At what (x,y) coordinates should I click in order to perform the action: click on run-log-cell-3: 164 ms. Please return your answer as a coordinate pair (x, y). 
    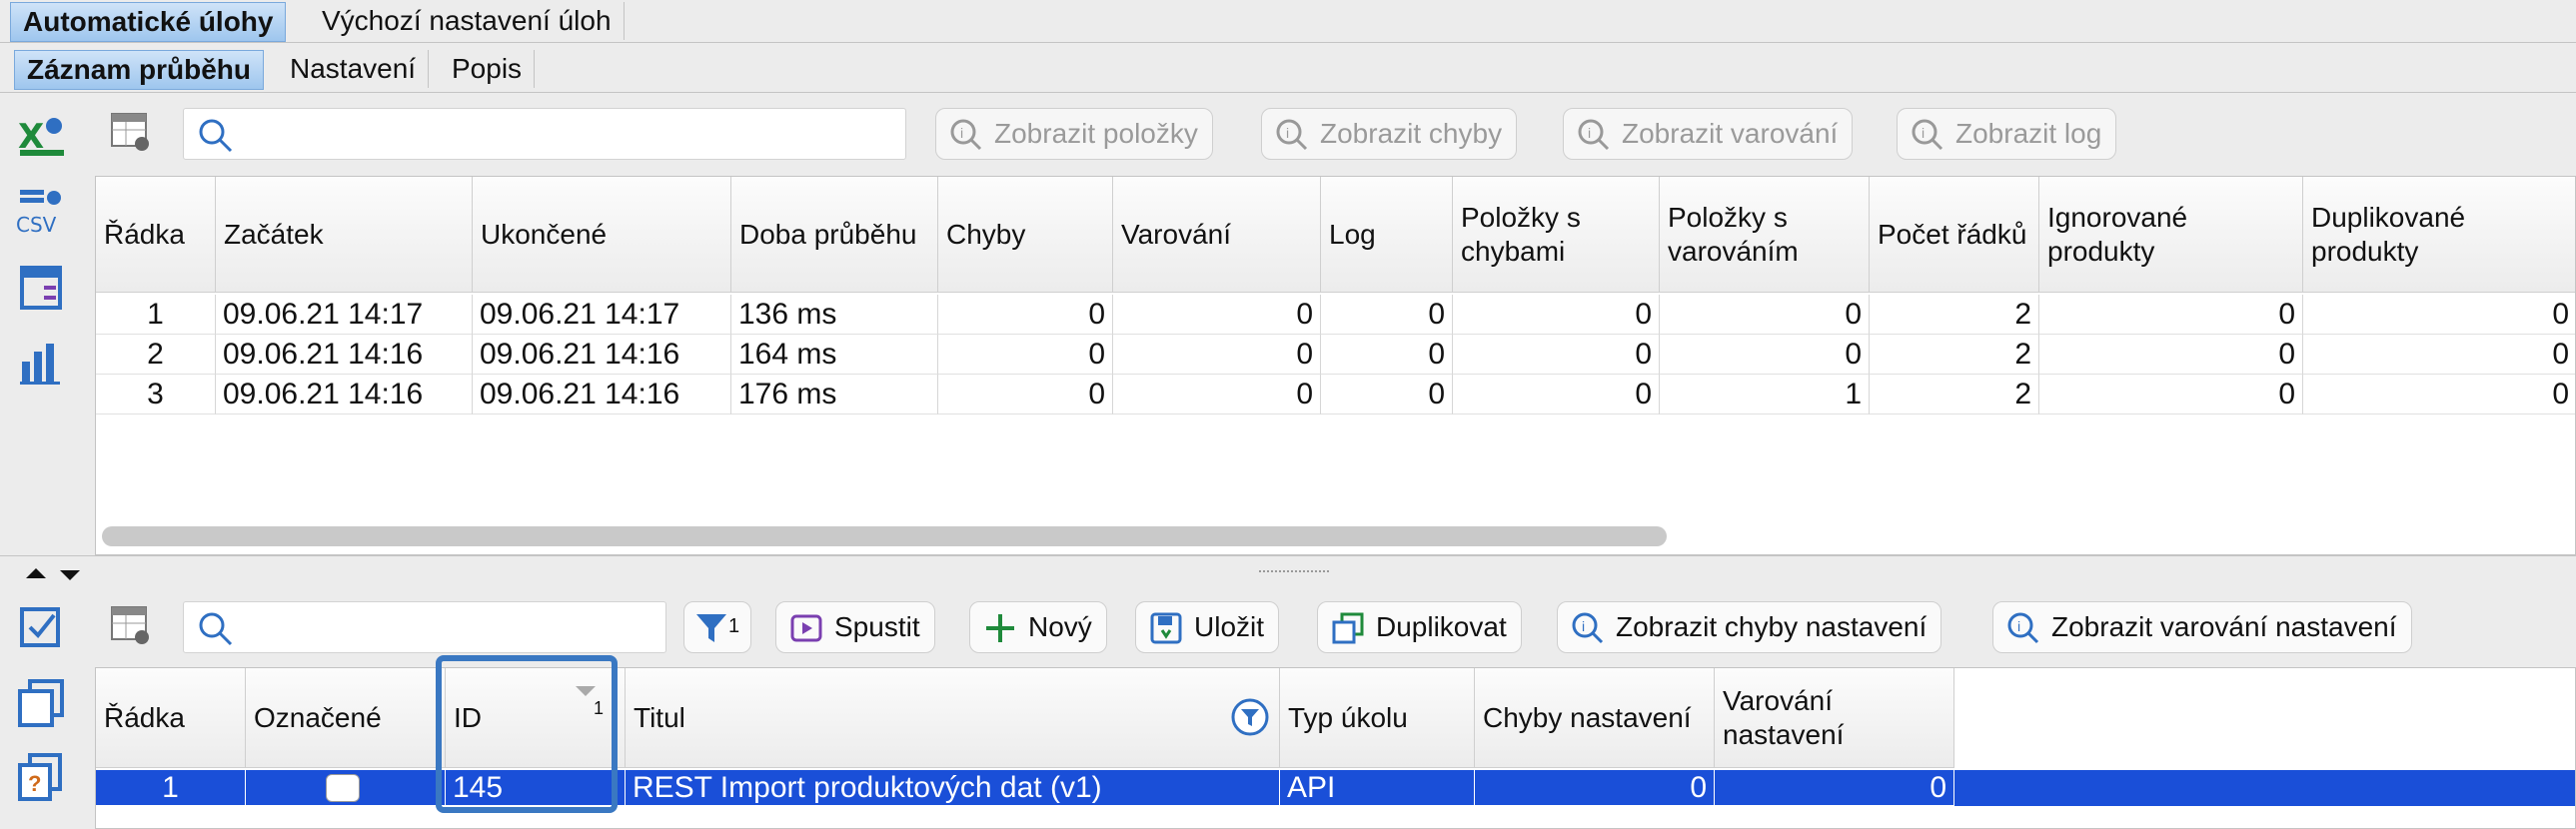
    Looking at the image, I should click on (834, 355).